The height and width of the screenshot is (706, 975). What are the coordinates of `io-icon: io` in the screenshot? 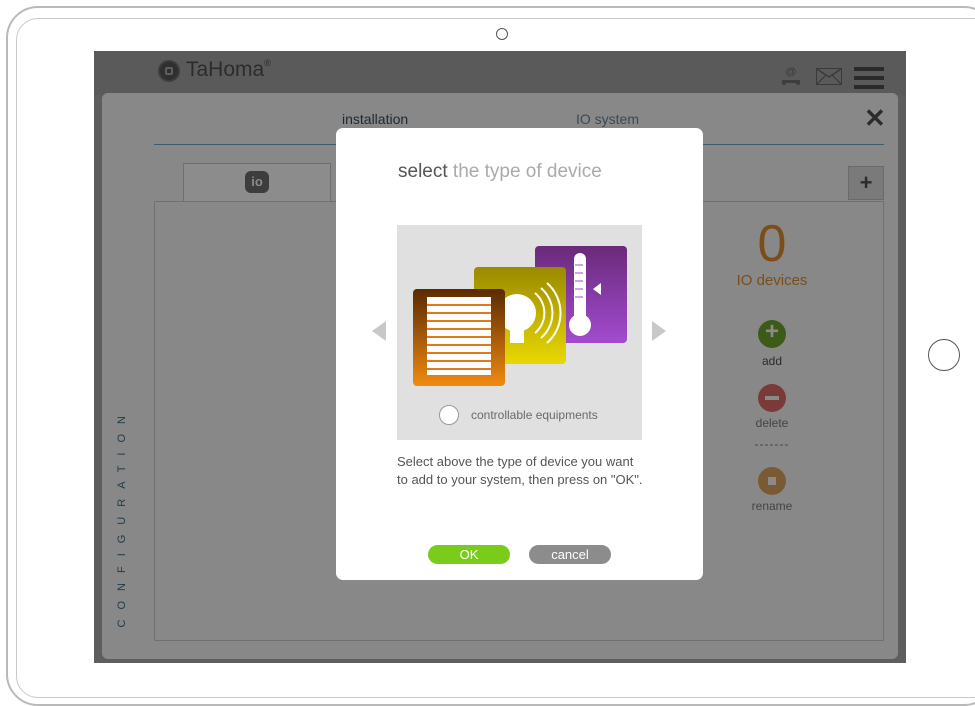 It's located at (257, 182).